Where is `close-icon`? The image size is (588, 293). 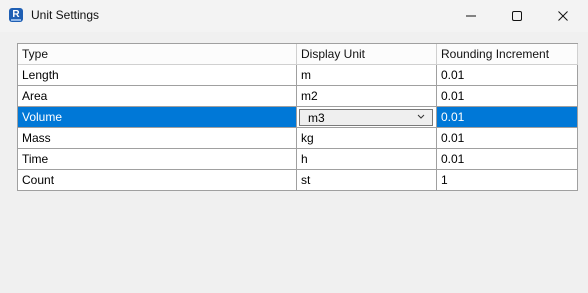 close-icon is located at coordinates (563, 16).